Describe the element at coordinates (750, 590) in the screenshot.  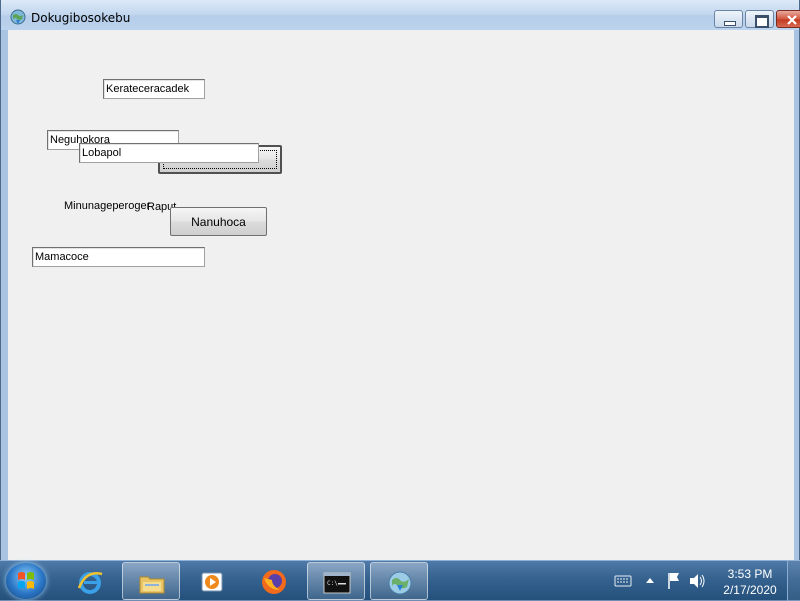
I see `clock-date: 2/17/2020` at that location.